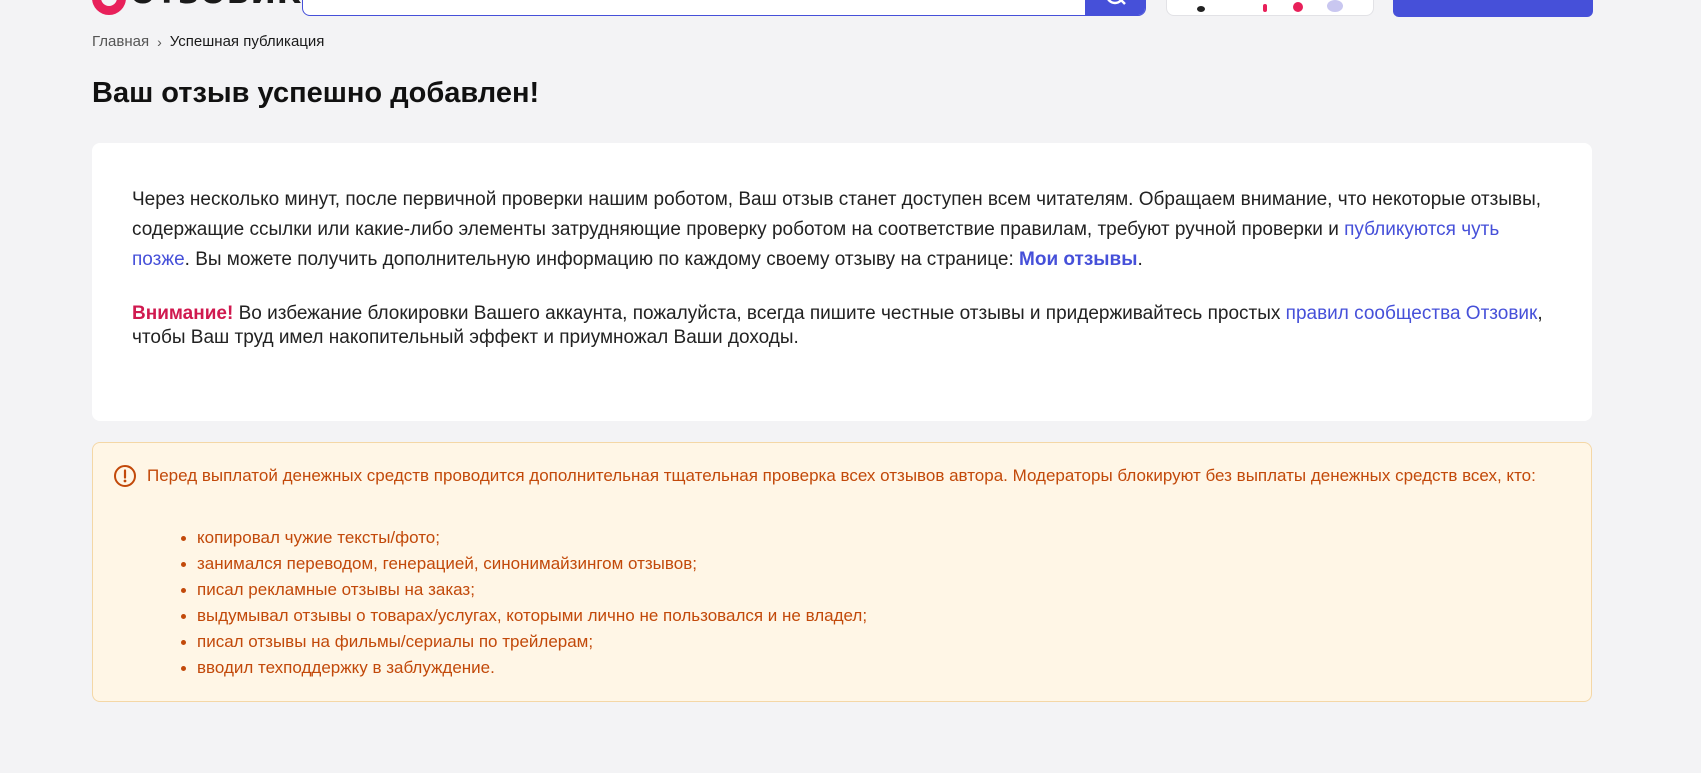  What do you see at coordinates (216, 5) in the screenshot?
I see `logo-text: ОТЗОВИК` at bounding box center [216, 5].